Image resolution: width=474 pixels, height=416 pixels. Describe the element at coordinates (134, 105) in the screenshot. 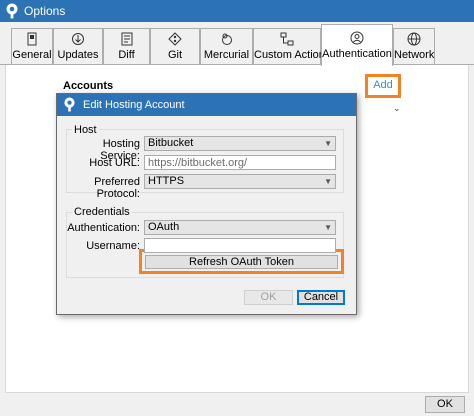

I see `dialog-title: Edit Hosting Account` at that location.